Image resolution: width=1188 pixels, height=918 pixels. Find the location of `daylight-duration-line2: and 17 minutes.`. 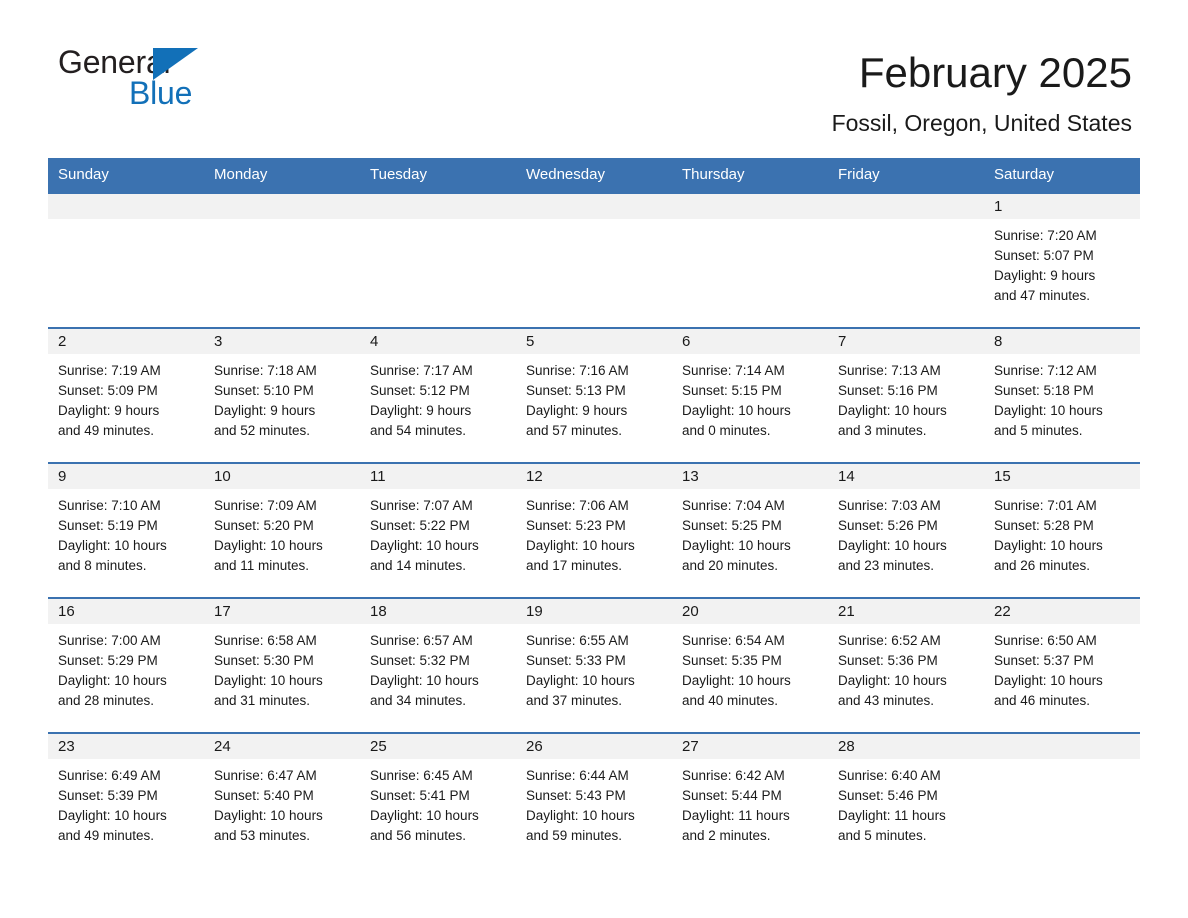

daylight-duration-line2: and 17 minutes. is located at coordinates (574, 565).